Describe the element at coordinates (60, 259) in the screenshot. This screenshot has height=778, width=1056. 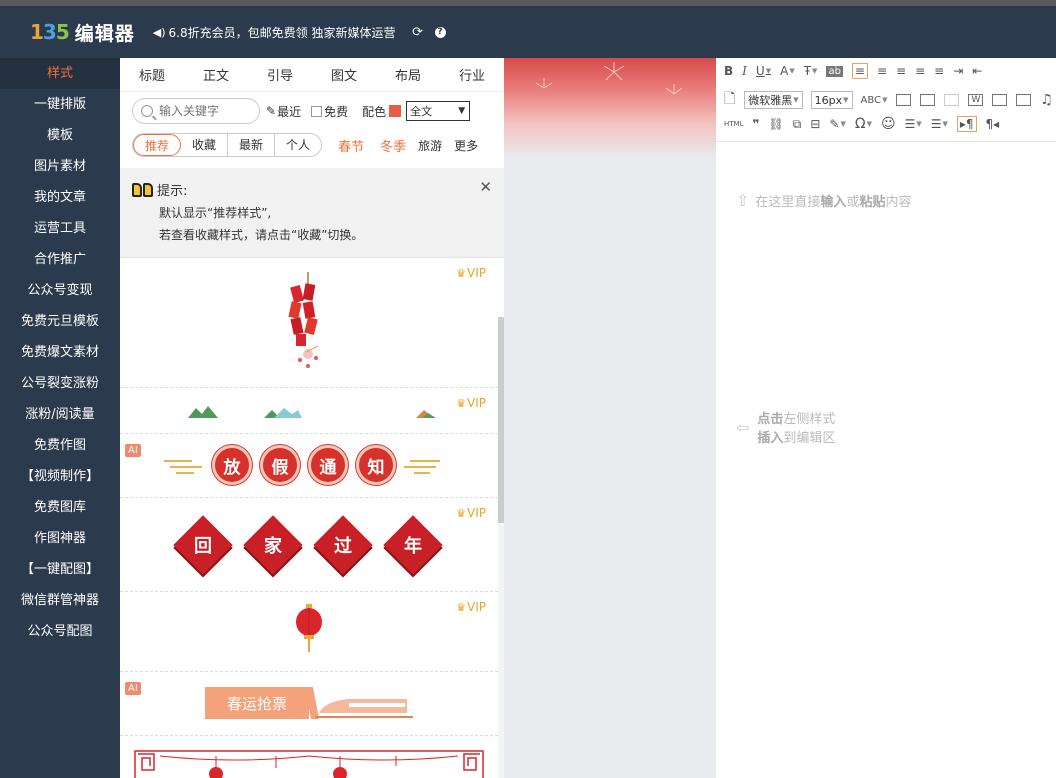
I see `sidebar-item: 合作推广` at that location.